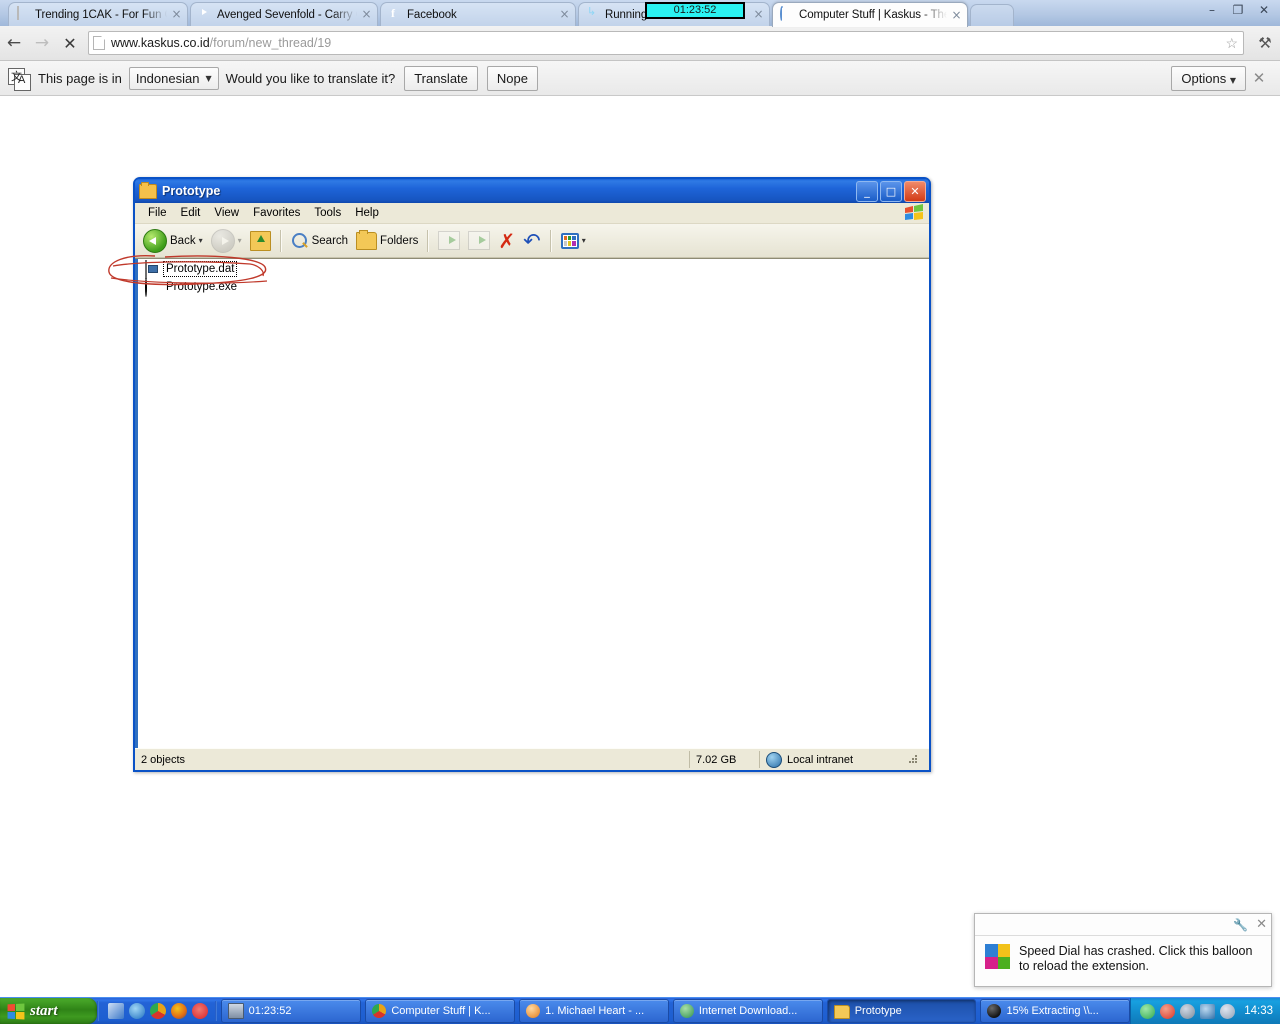 The width and height of the screenshot is (1280, 1024). I want to click on loading-spinner-icon, so click(786, 14).